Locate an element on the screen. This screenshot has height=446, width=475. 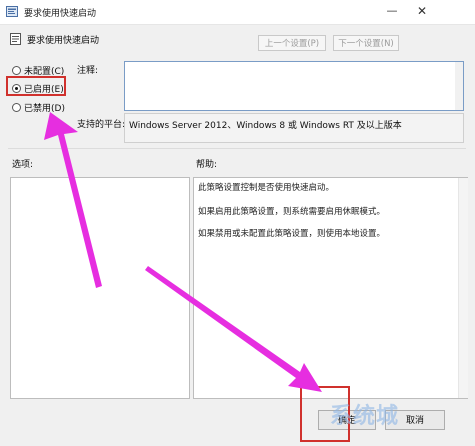
radio-not-configured: 未配置(C) is located at coordinates (38, 70).